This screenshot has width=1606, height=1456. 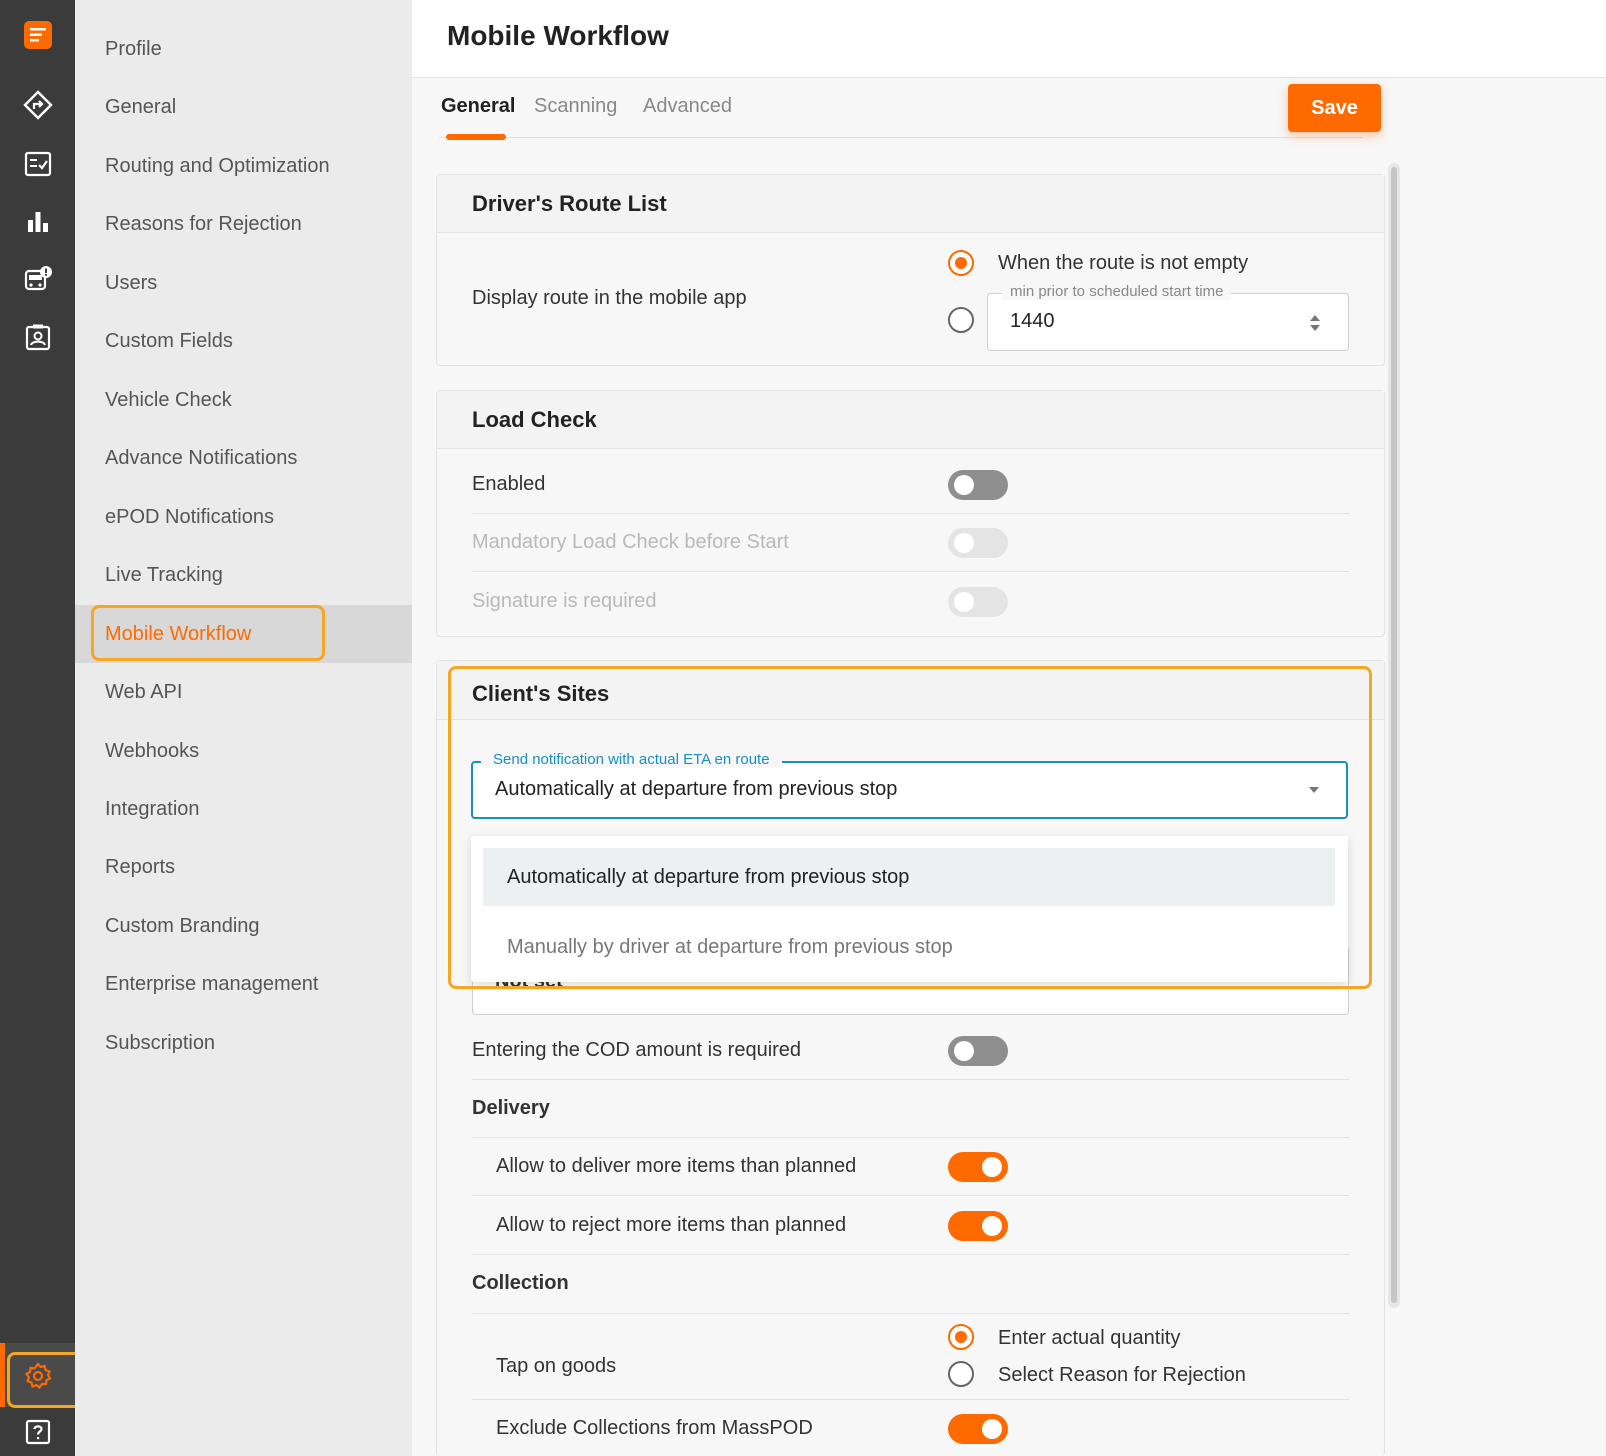 I want to click on radio-reason-rejection-label: Select Reason for Rejection, so click(x=1122, y=1375).